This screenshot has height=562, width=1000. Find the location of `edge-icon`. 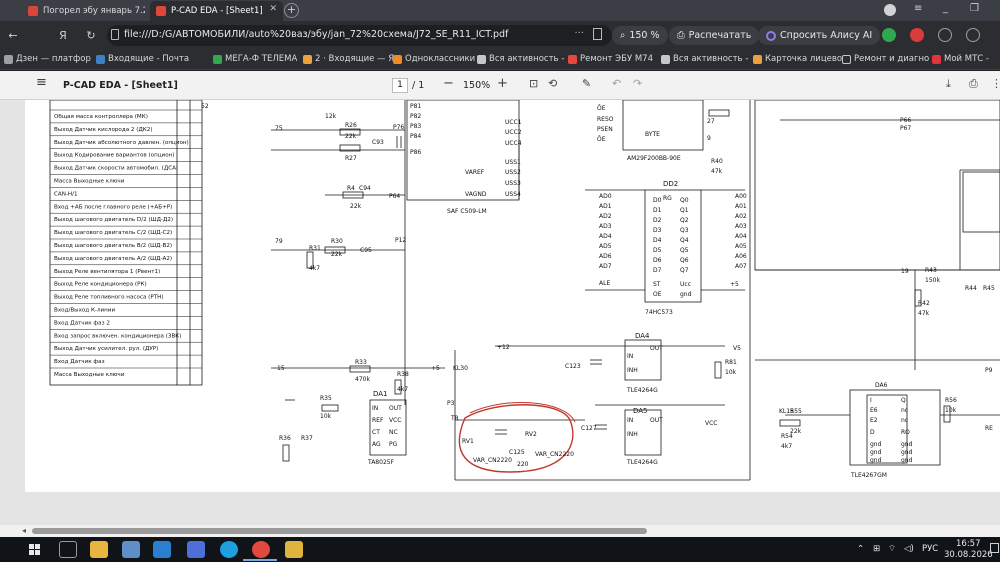

edge-icon is located at coordinates (229, 549).